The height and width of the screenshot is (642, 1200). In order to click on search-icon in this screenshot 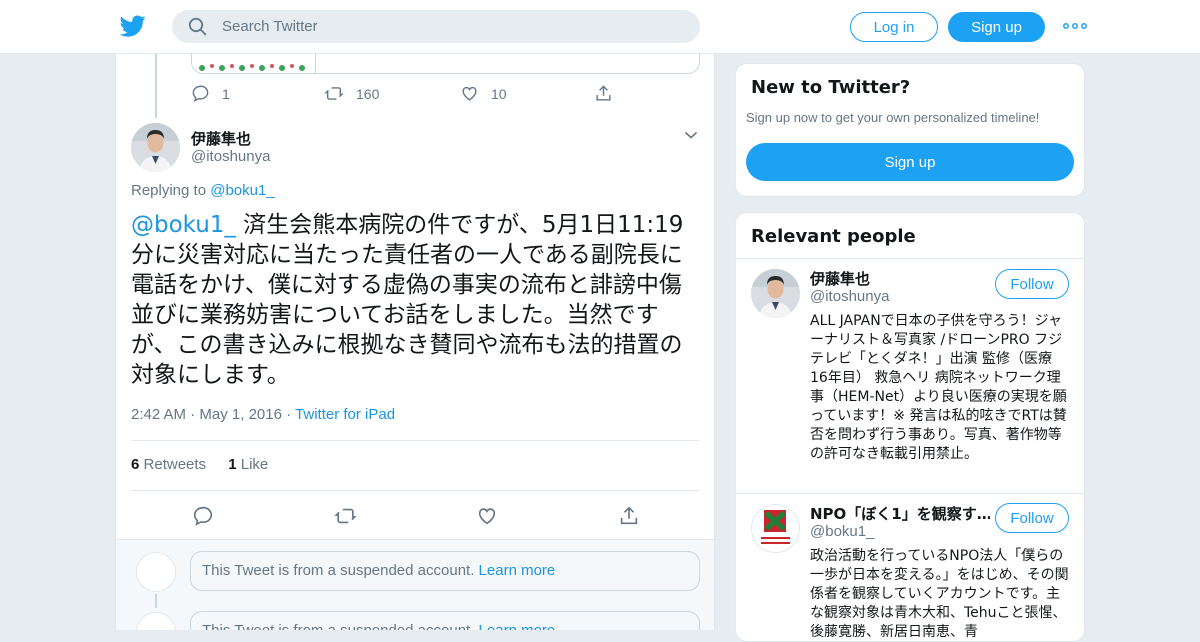, I will do `click(197, 26)`.